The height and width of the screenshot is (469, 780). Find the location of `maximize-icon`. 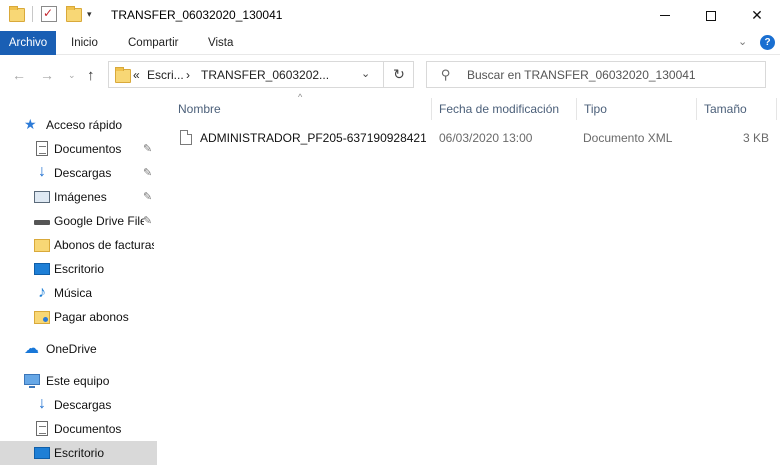

maximize-icon is located at coordinates (711, 15).